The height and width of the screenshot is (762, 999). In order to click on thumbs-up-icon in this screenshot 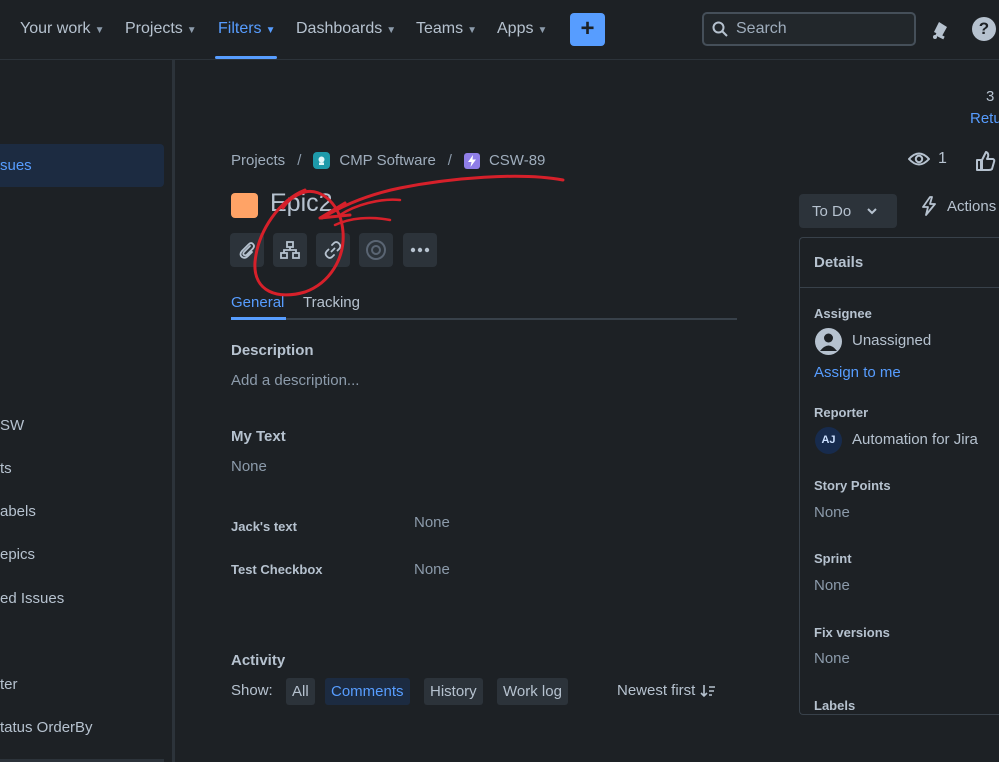, I will do `click(985, 161)`.